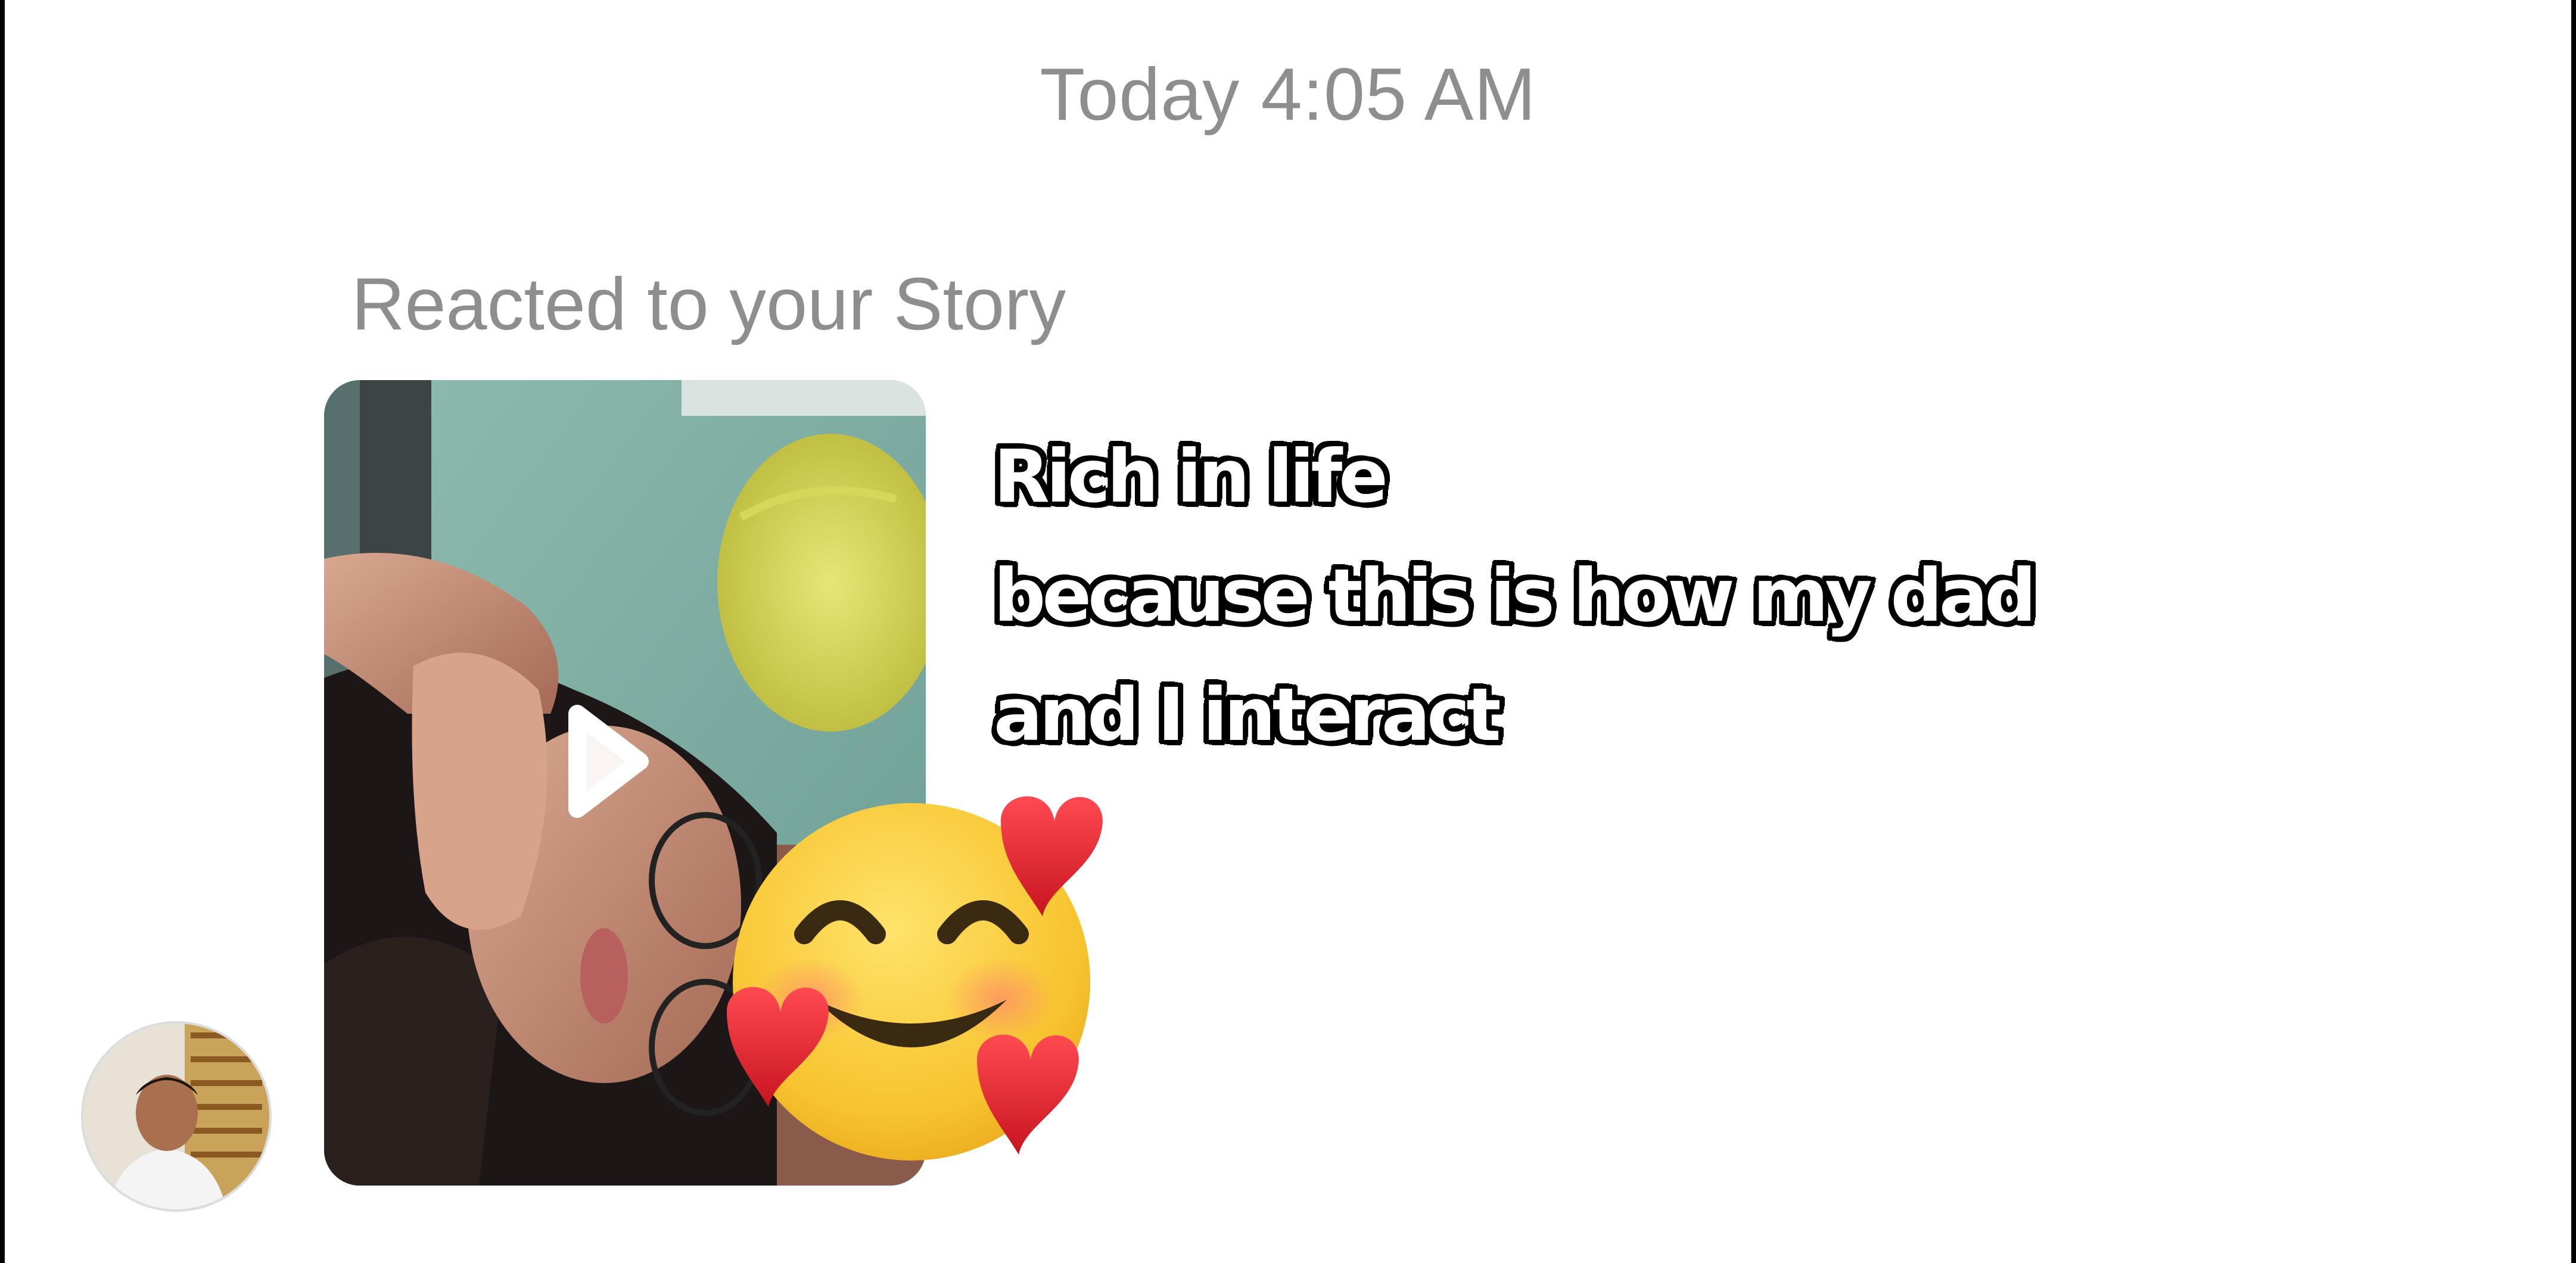 This screenshot has width=2576, height=1263. I want to click on story-caption-line: and I interact, so click(1247, 715).